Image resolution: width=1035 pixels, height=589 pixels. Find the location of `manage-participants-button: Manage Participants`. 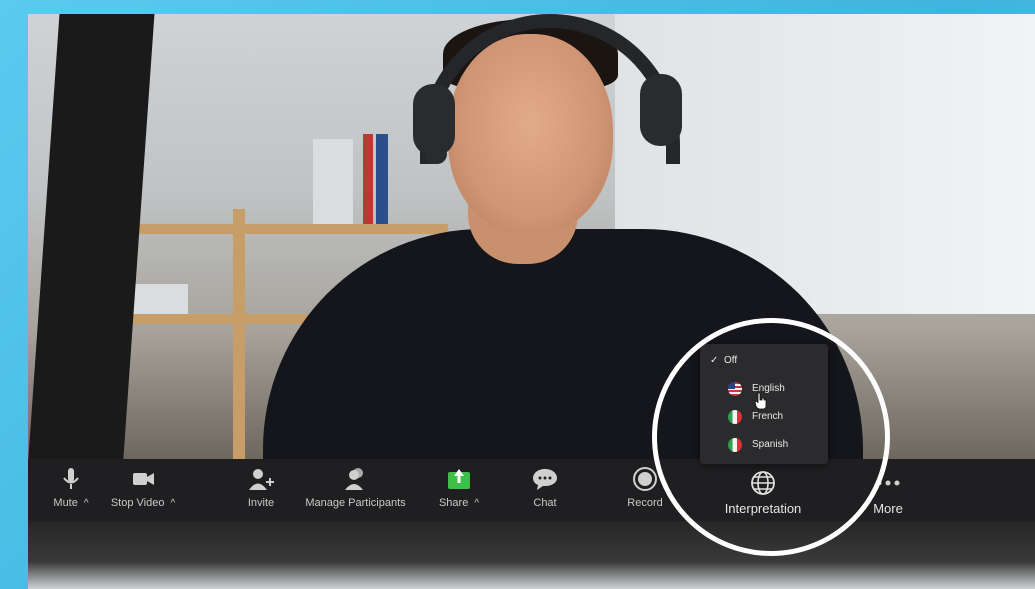

manage-participants-button: Manage Participants is located at coordinates (355, 490).